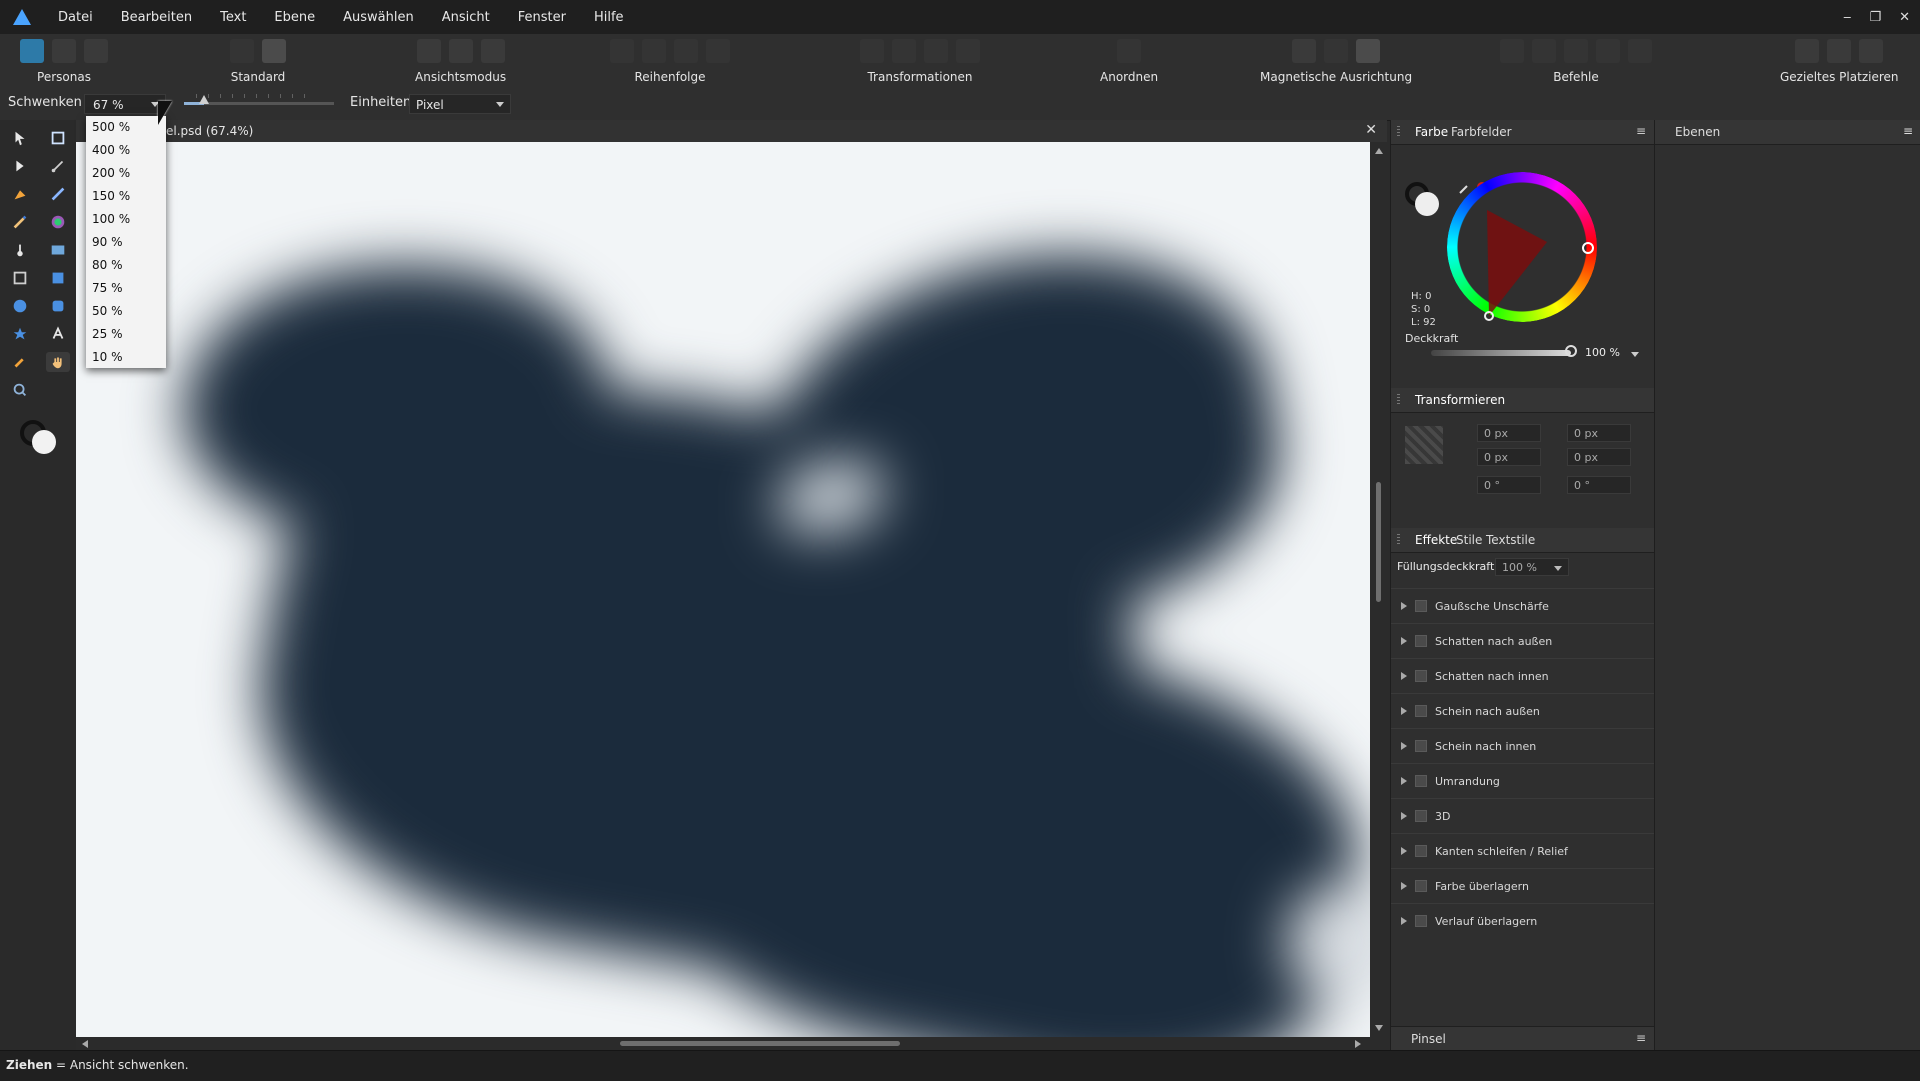 This screenshot has width=1920, height=1081. What do you see at coordinates (126, 196) in the screenshot?
I see `zoom-option-150: 150 %` at bounding box center [126, 196].